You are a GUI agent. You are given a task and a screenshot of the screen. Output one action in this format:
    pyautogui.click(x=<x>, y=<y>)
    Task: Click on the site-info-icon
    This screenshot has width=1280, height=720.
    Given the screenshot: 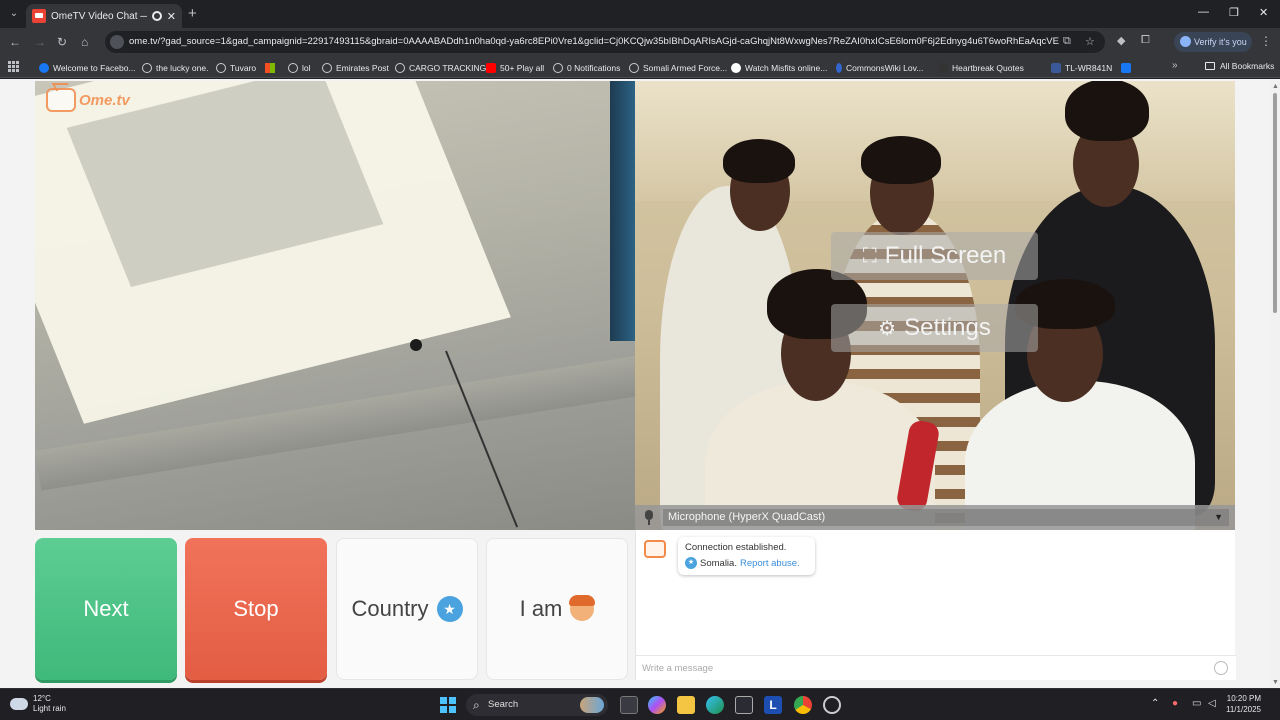 What is the action you would take?
    pyautogui.click(x=117, y=42)
    